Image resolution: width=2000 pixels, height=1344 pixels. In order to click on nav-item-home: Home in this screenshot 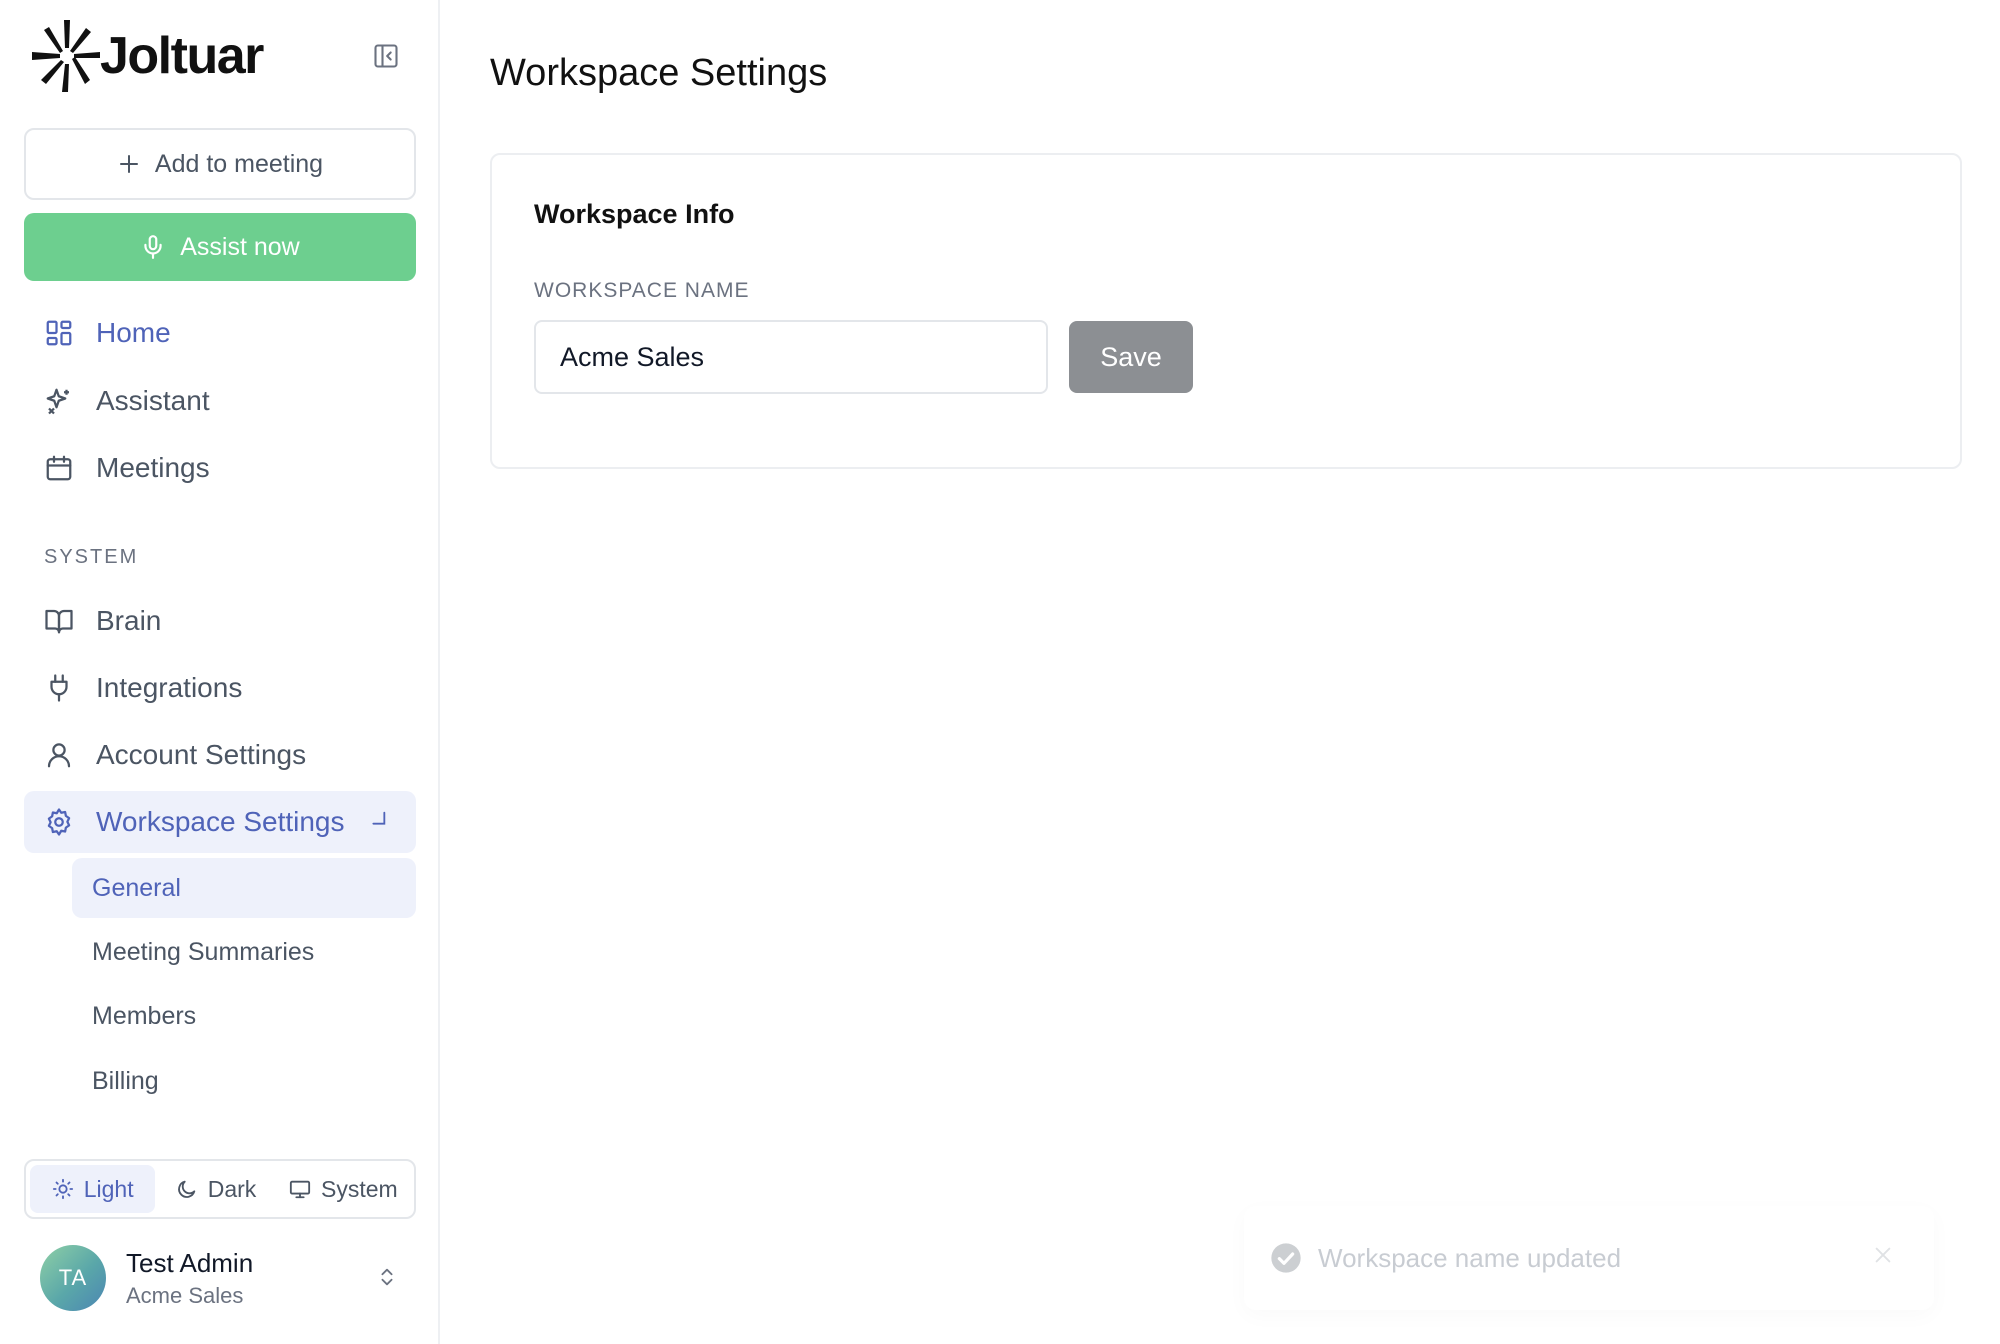, I will do `click(220, 333)`.